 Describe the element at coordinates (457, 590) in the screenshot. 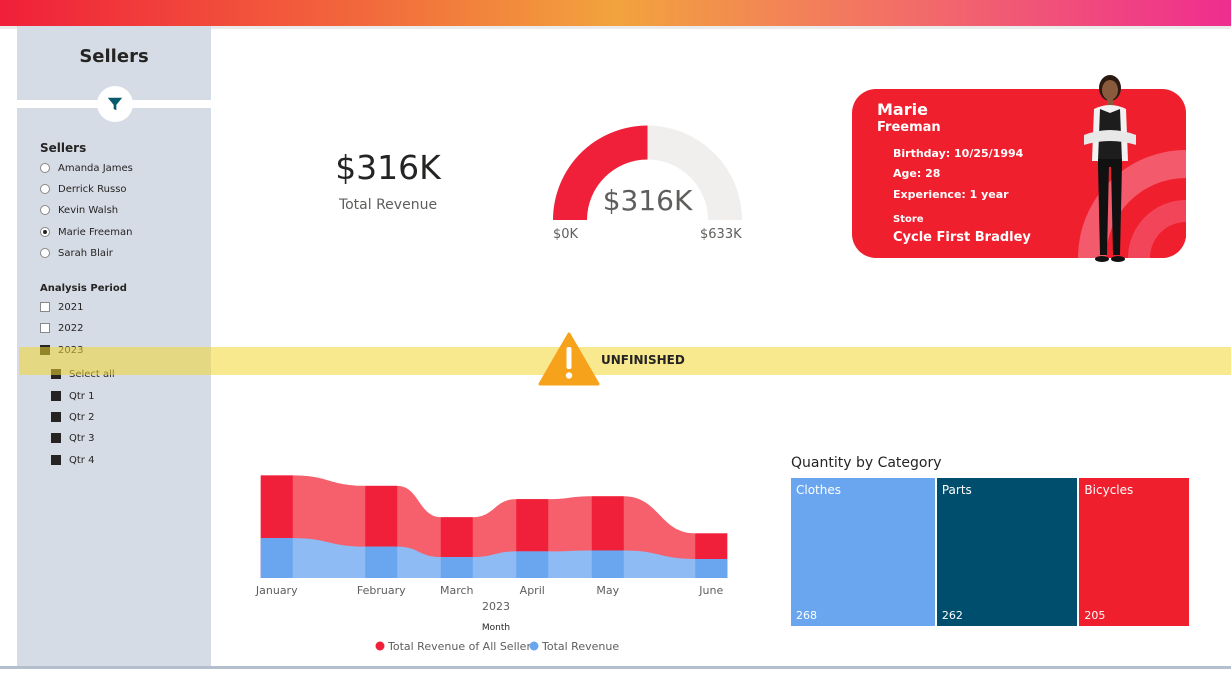

I see `x-tick-label-march: March` at that location.